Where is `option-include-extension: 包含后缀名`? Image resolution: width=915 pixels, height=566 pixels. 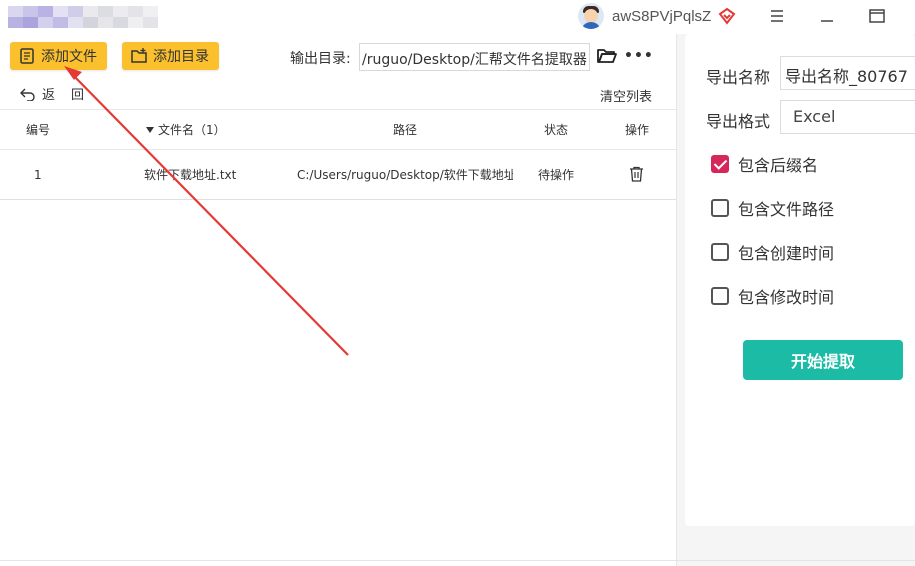
option-include-extension: 包含后缀名 is located at coordinates (764, 164).